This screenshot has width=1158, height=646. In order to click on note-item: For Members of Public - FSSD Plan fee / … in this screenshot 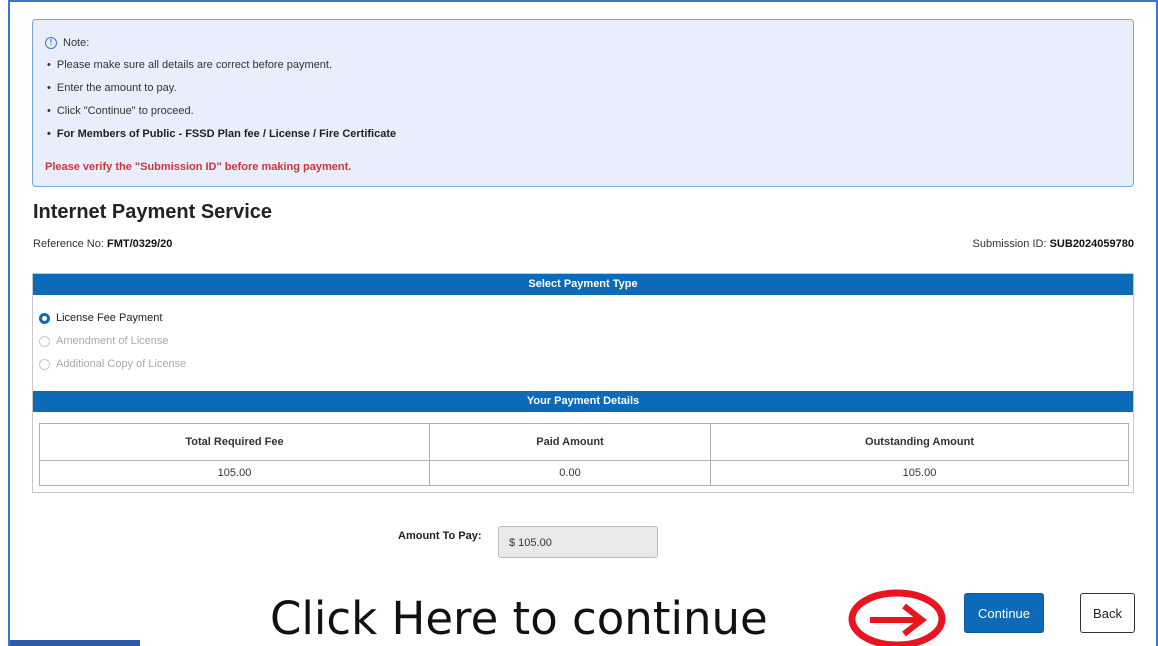, I will do `click(221, 138)`.